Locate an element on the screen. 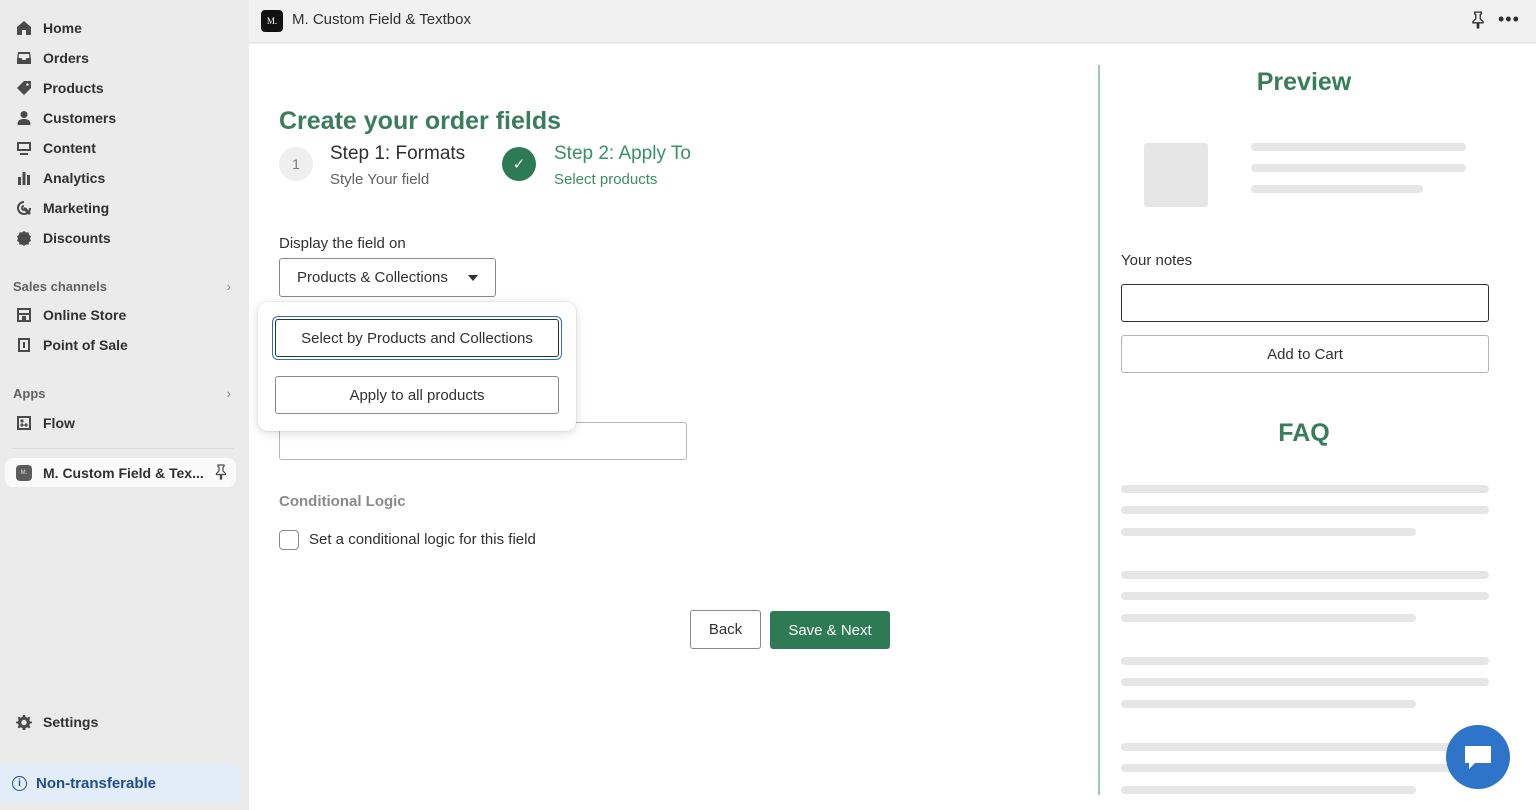 Image resolution: width=1536 pixels, height=810 pixels. pos-icon is located at coordinates (24, 345).